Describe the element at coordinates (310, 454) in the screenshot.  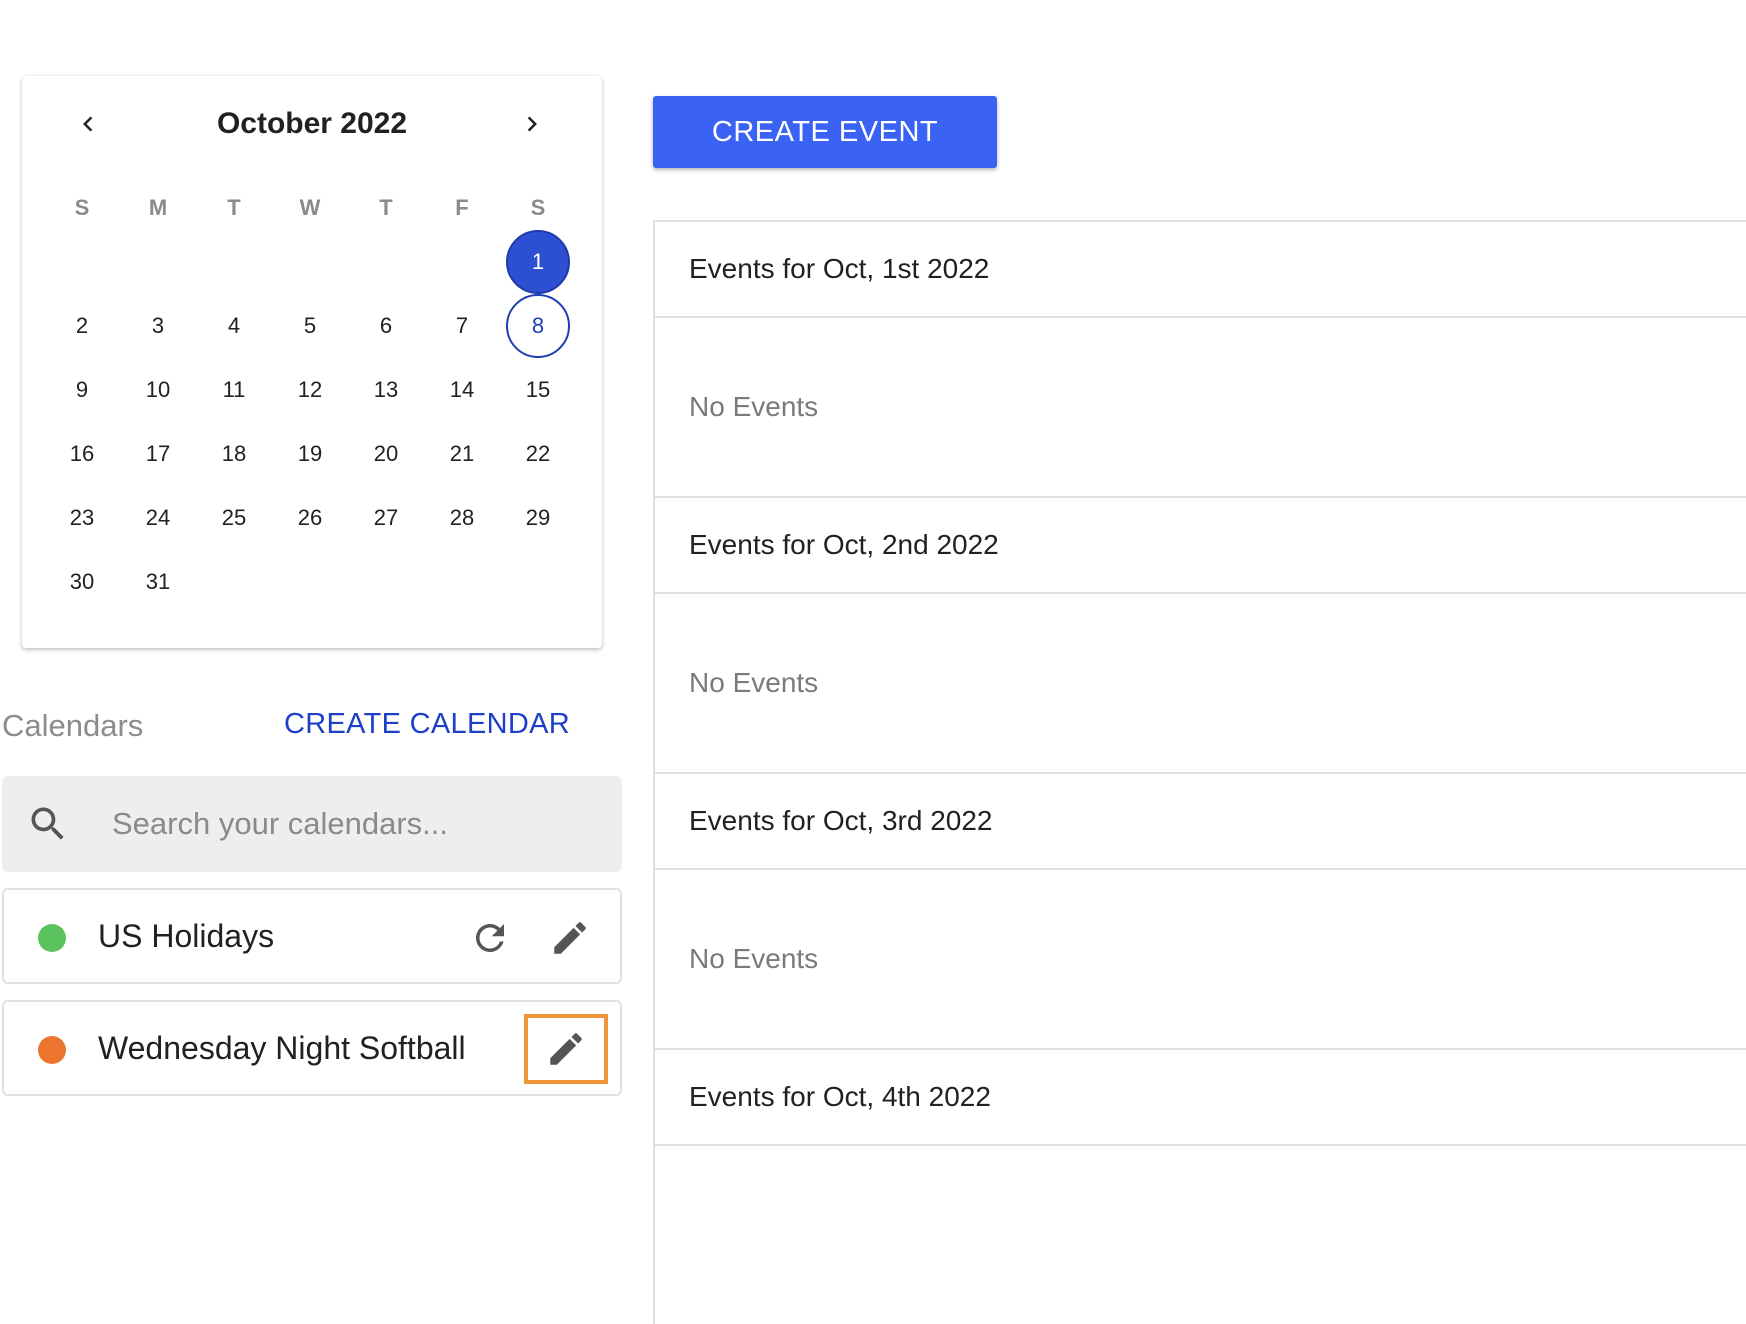
I see `day-19: 19` at that location.